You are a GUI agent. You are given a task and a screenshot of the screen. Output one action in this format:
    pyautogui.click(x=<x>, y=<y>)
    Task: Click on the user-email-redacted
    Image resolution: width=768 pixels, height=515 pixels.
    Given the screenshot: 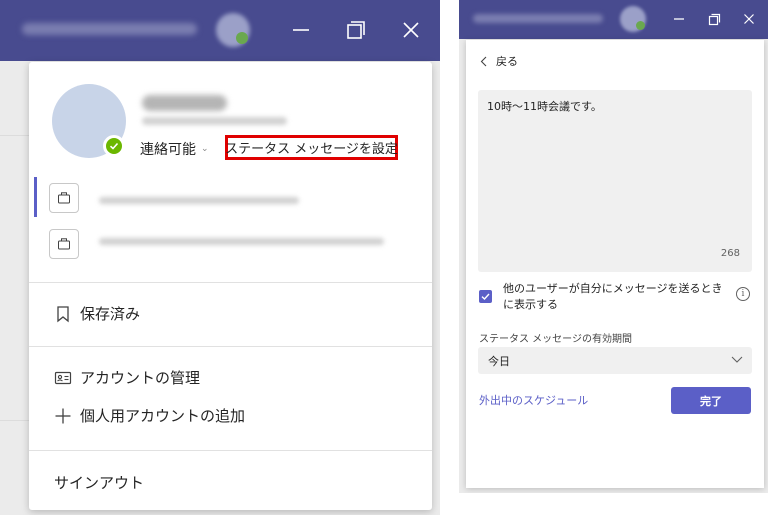 What is the action you would take?
    pyautogui.click(x=214, y=121)
    